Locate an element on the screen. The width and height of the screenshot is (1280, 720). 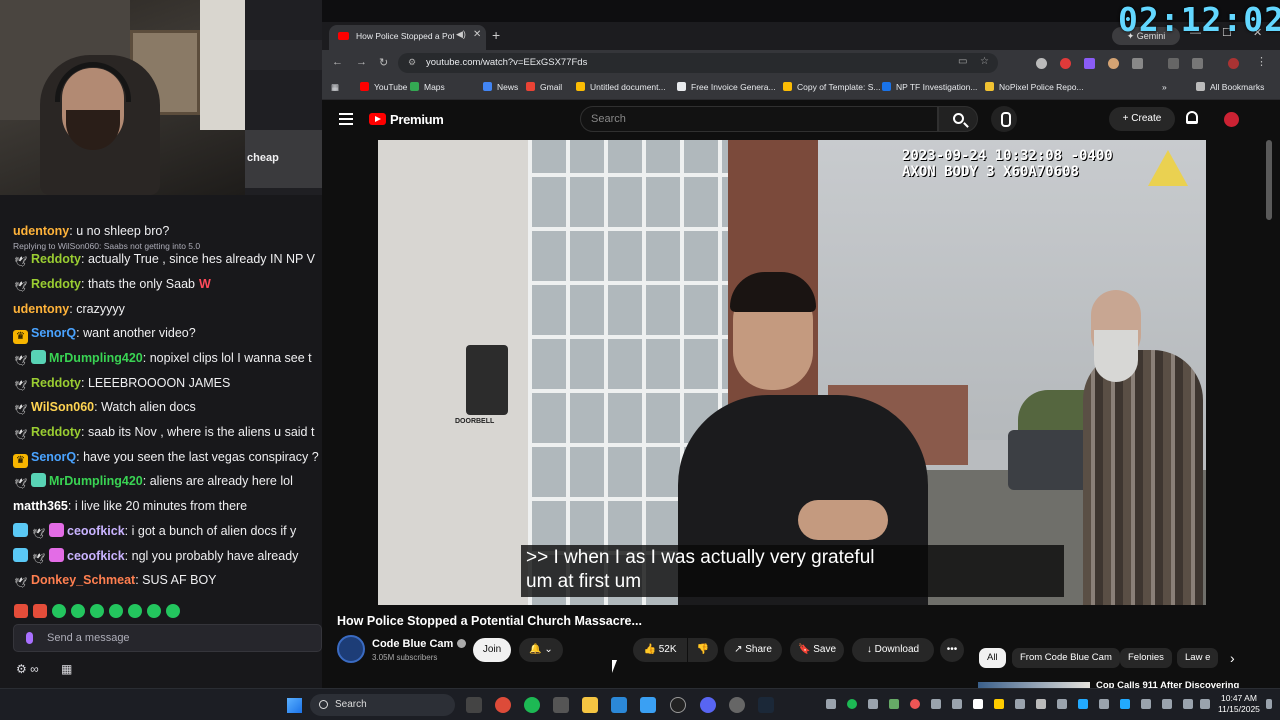
spotify-icon is located at coordinates (532, 705).